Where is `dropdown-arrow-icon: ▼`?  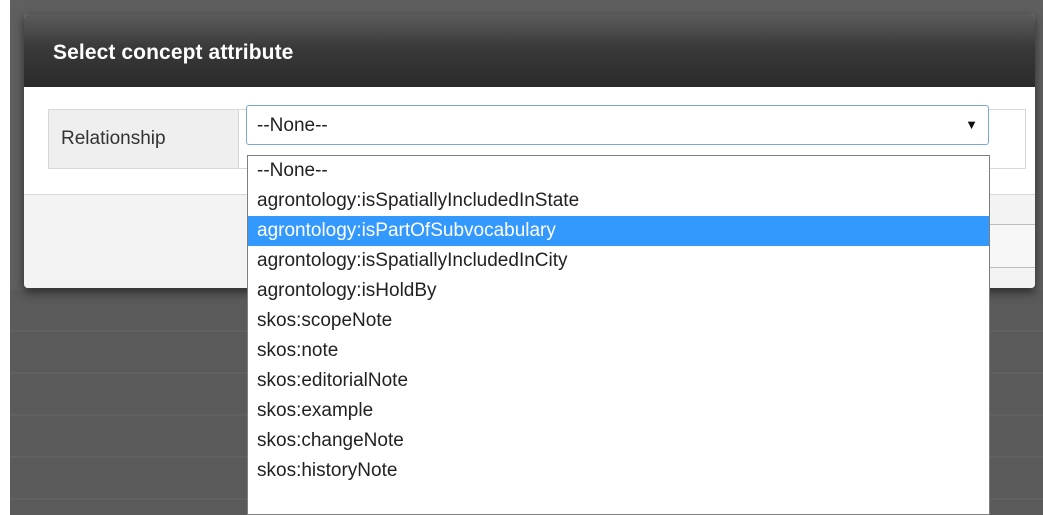
dropdown-arrow-icon: ▼ is located at coordinates (971, 124).